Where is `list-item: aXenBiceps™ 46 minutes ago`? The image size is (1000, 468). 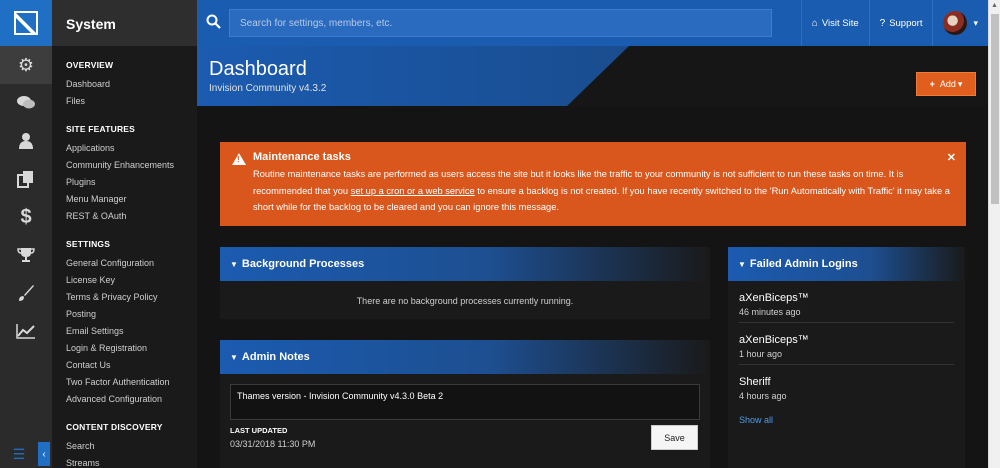 list-item: aXenBiceps™ 46 minutes ago is located at coordinates (846, 302).